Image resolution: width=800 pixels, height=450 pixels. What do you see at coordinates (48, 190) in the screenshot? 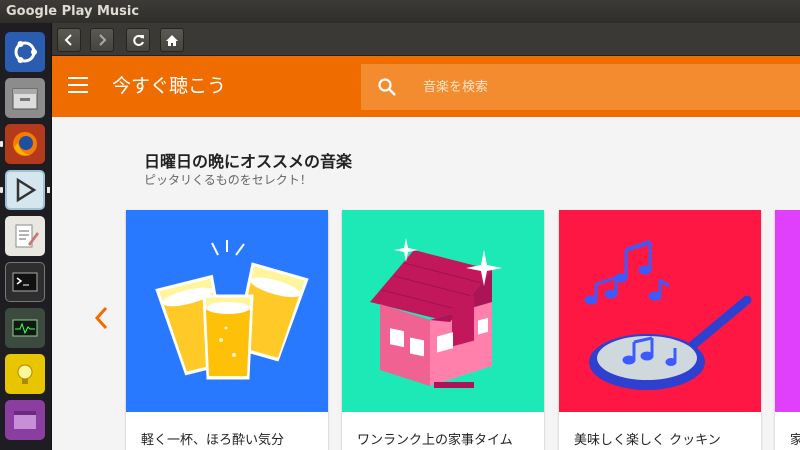
I see `launcher-active-indicator` at bounding box center [48, 190].